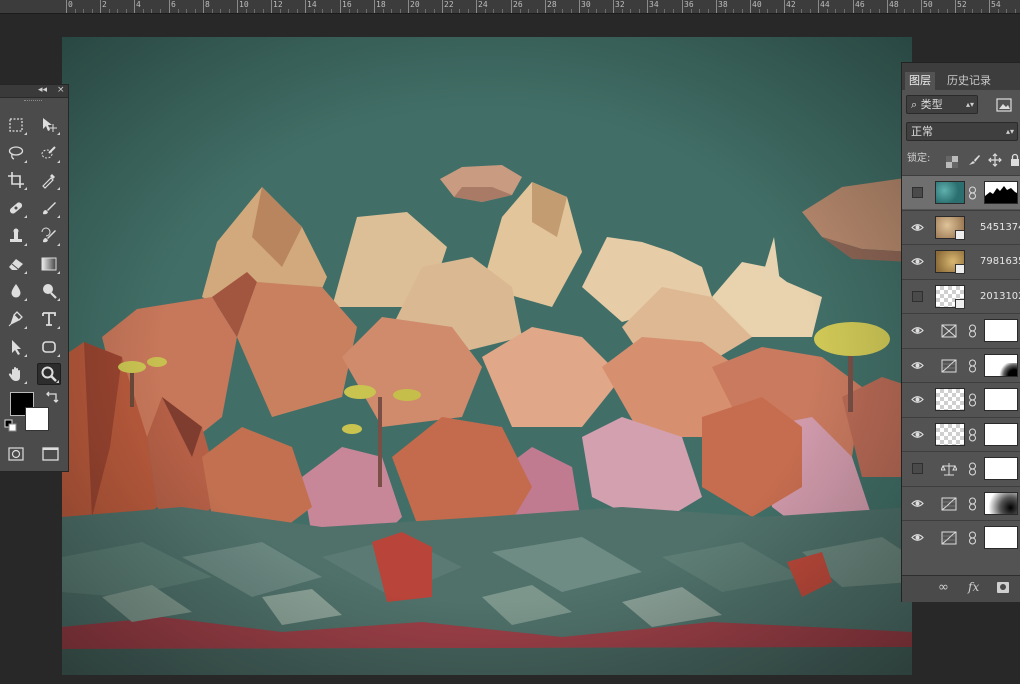 This screenshot has height=684, width=1020. Describe the element at coordinates (49, 180) in the screenshot. I see `eyedropper-tool` at that location.